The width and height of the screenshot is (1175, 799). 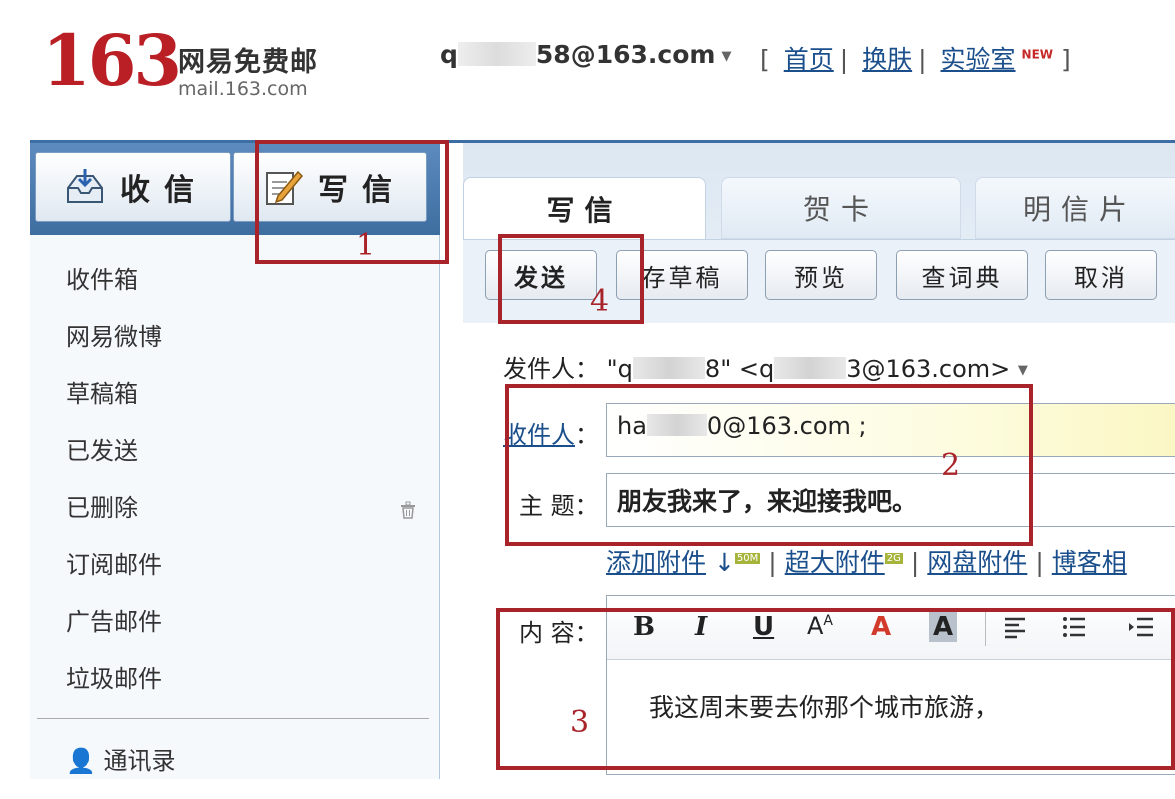 I want to click on person-icon: 👤, so click(x=81, y=761).